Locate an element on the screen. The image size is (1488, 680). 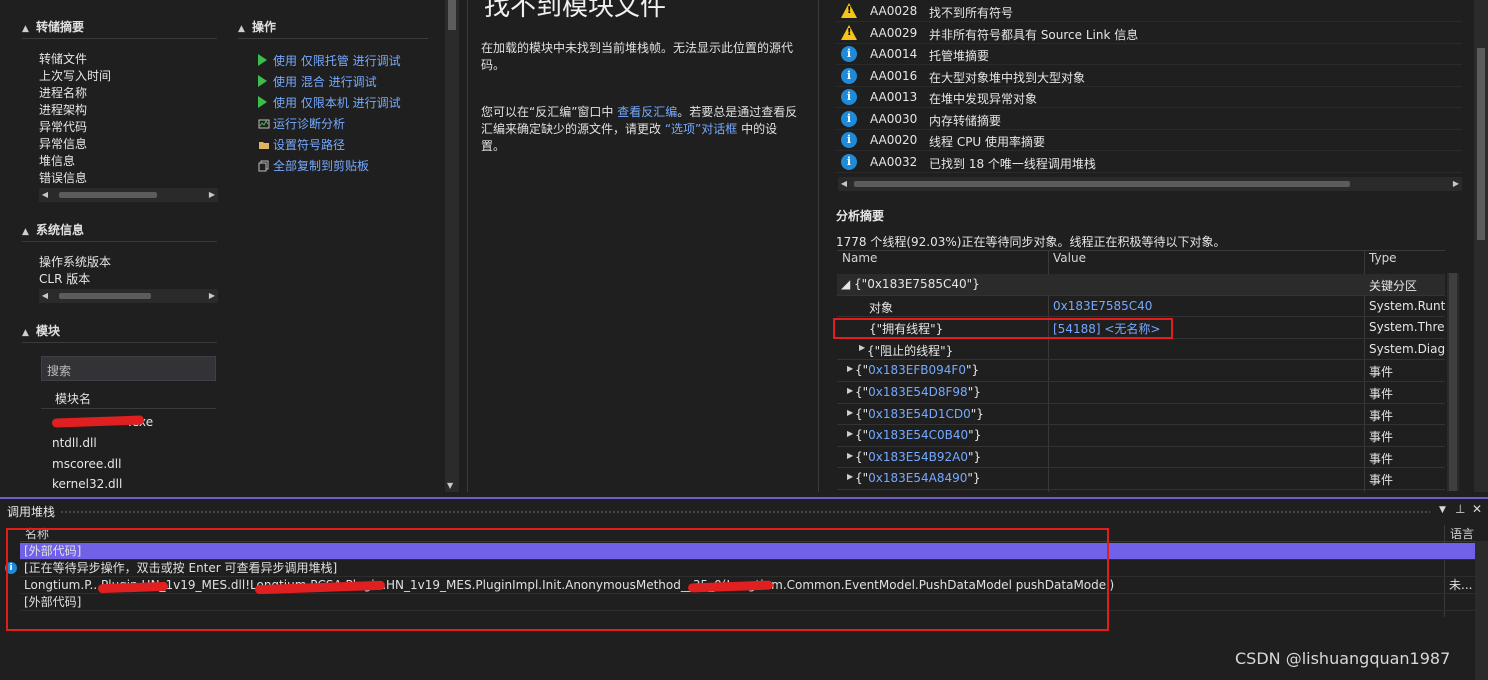
rule-result-row: i AA0032 已找到 18 个唯一线程调用堆栈 is located at coordinates (1149, 162).